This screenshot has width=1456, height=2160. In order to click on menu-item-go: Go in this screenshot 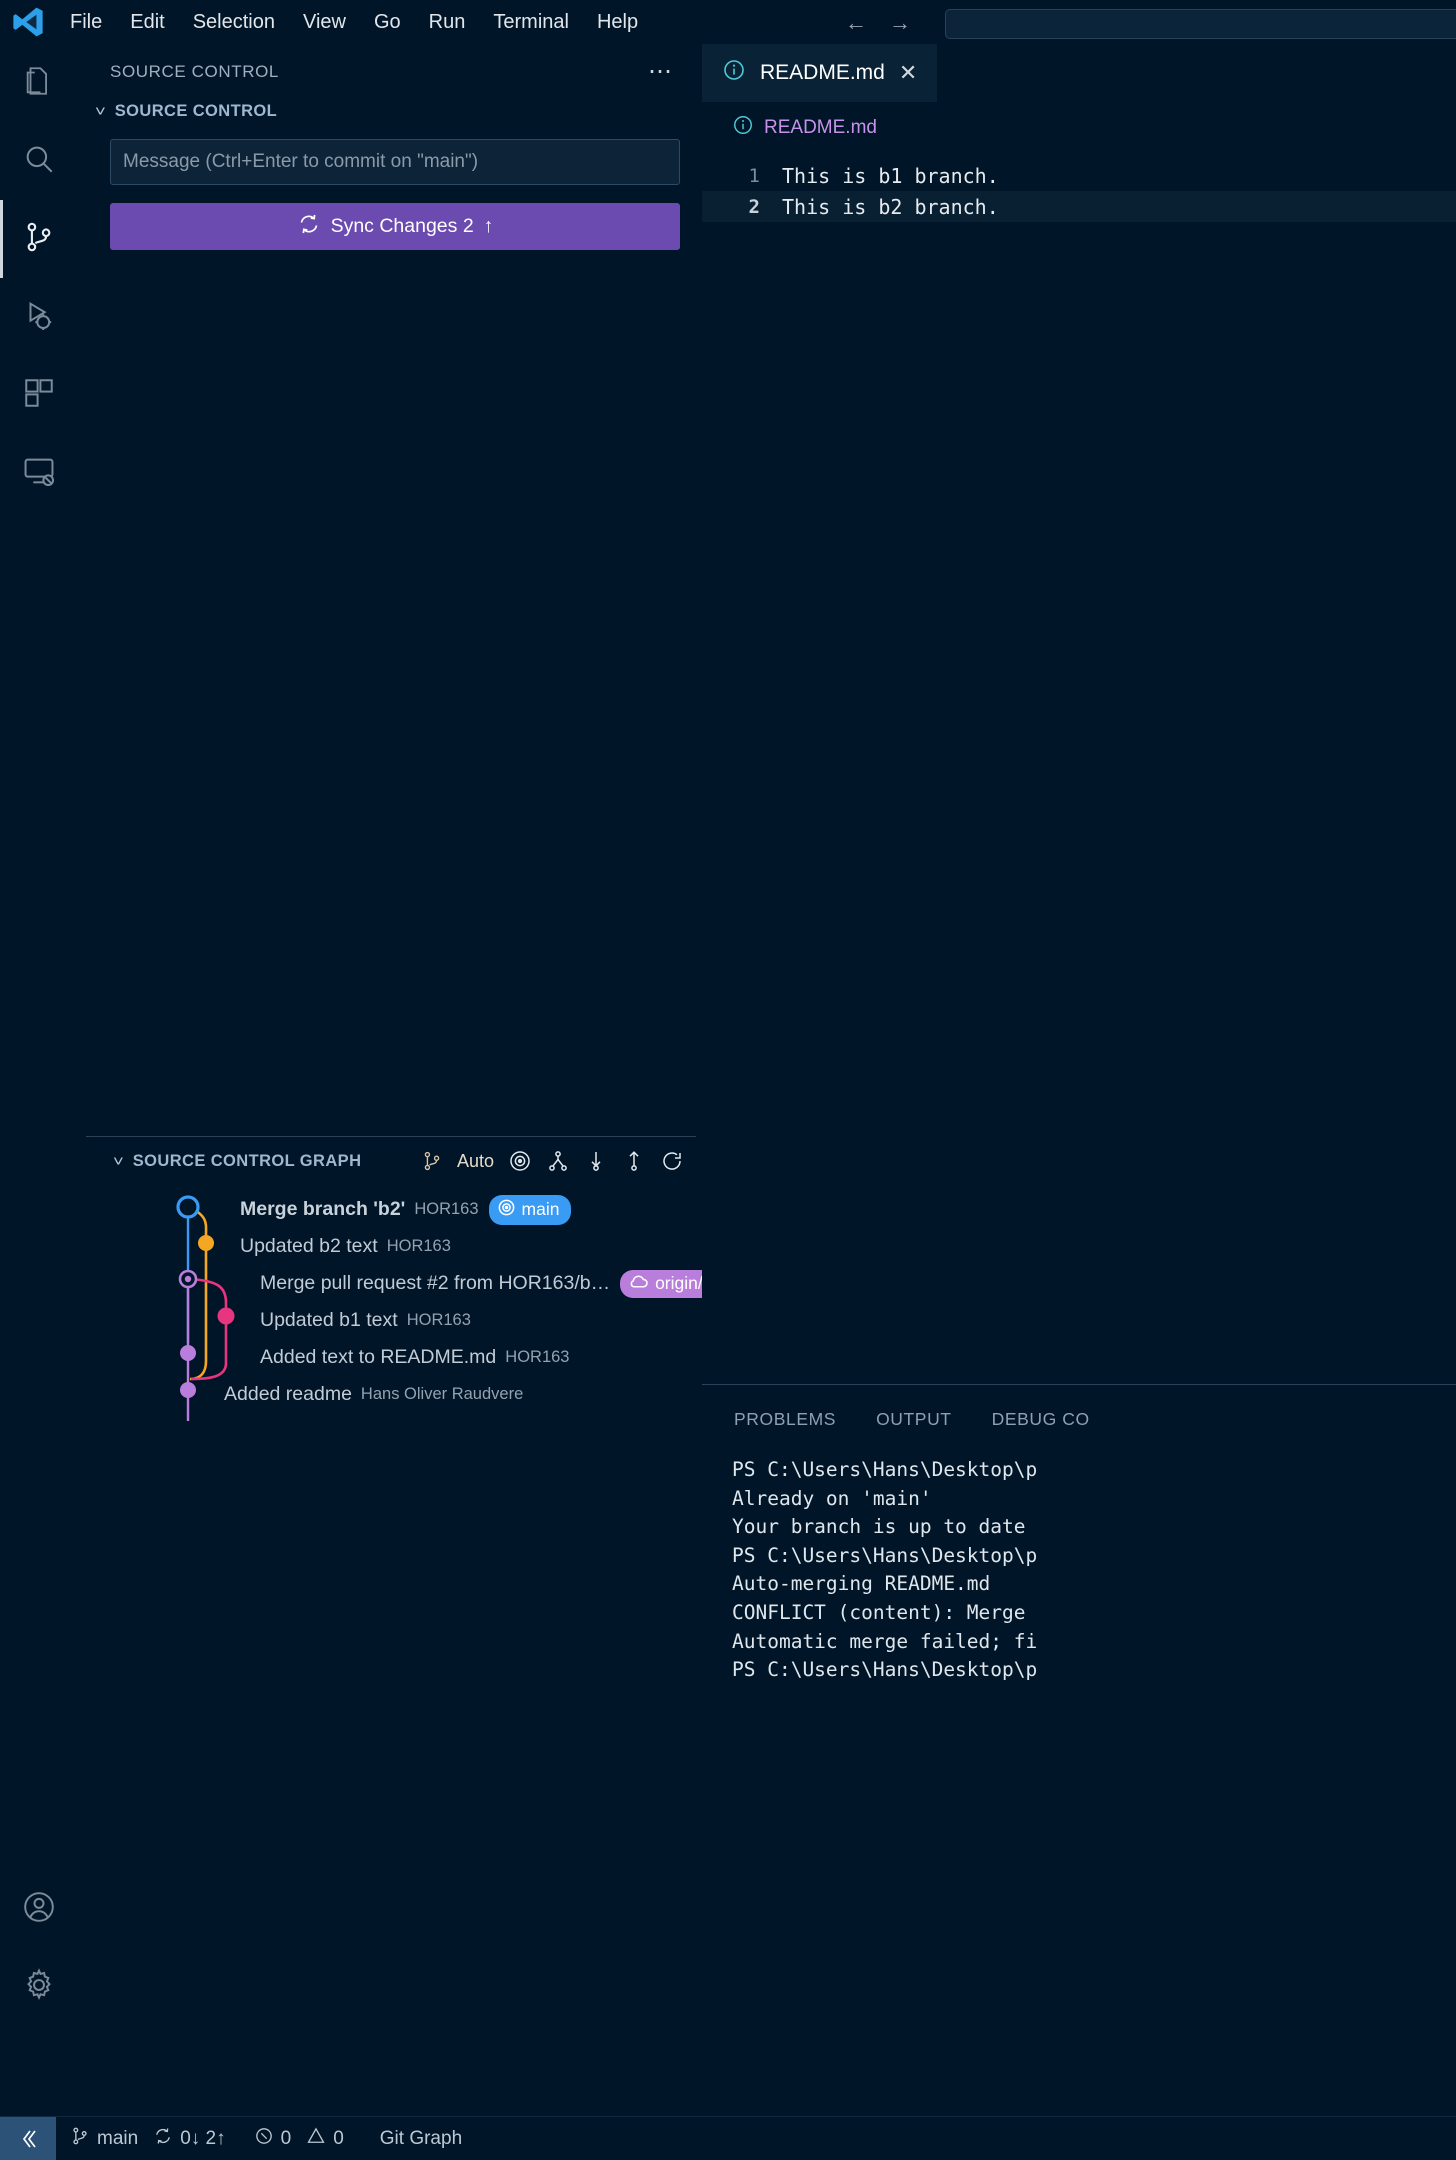, I will do `click(387, 22)`.